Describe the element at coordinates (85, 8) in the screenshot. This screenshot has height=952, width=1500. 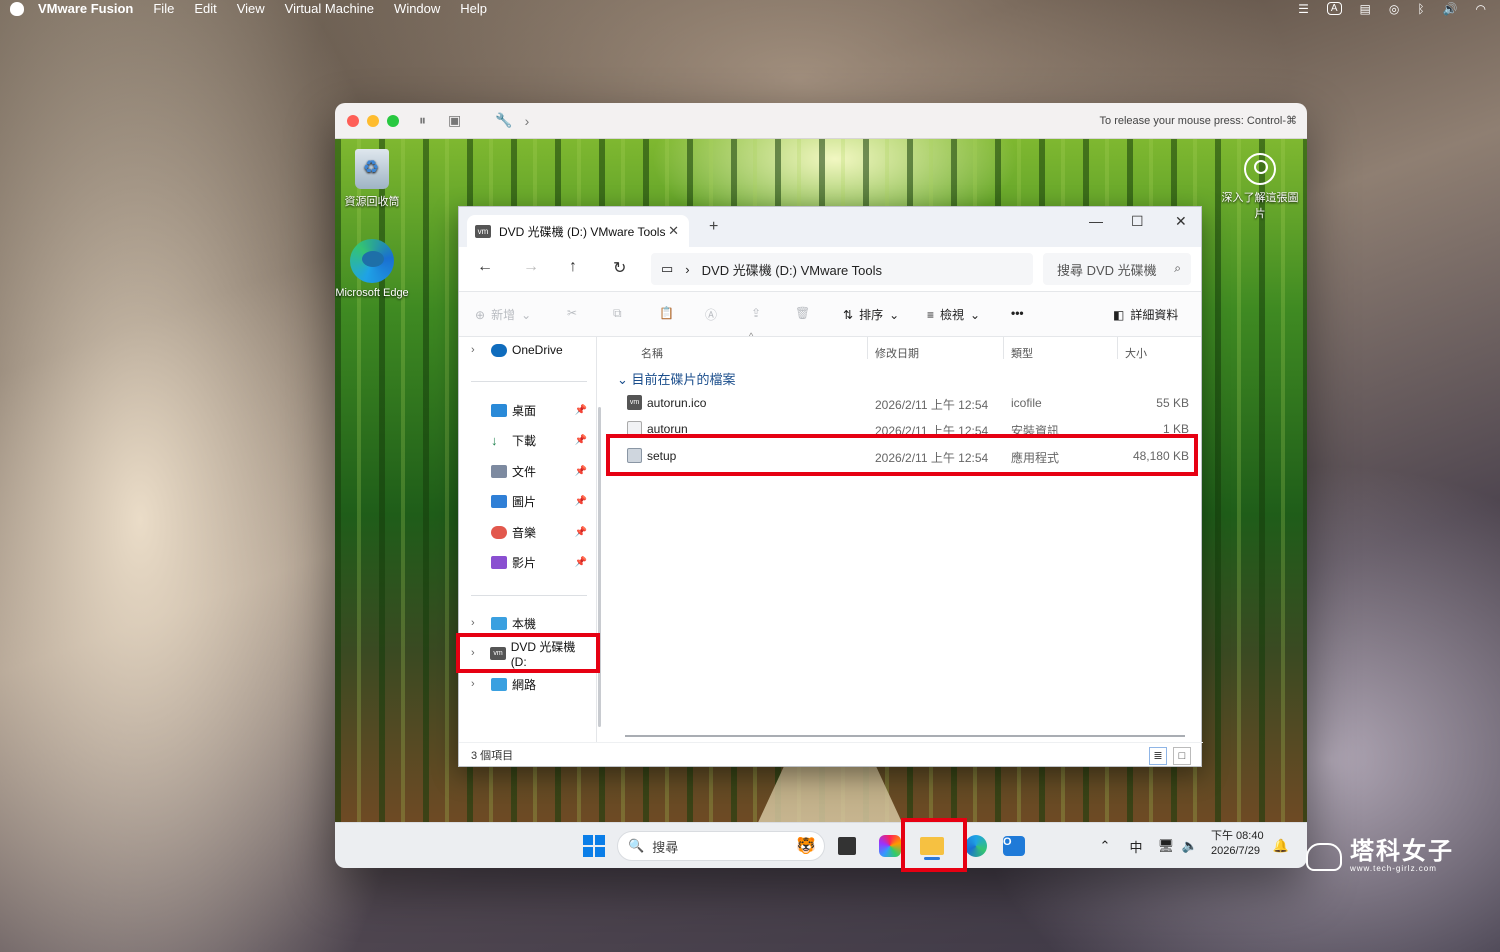
I see `app-name-menu: VMware Fusion` at that location.